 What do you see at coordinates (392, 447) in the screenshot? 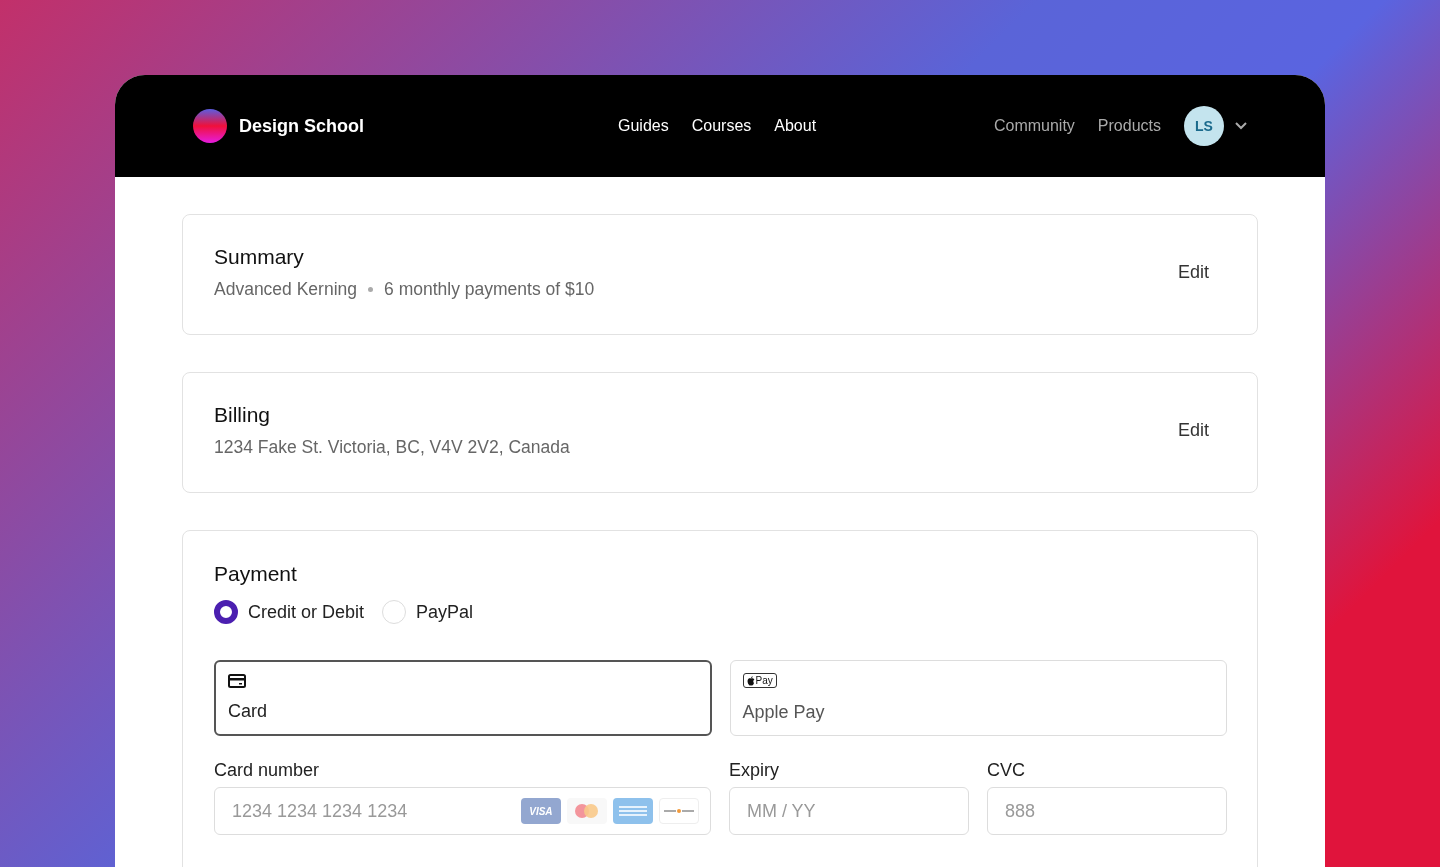
I see `address-text: 1234 Fake St. Victoria, BC, V4V 2V2, Canada` at bounding box center [392, 447].